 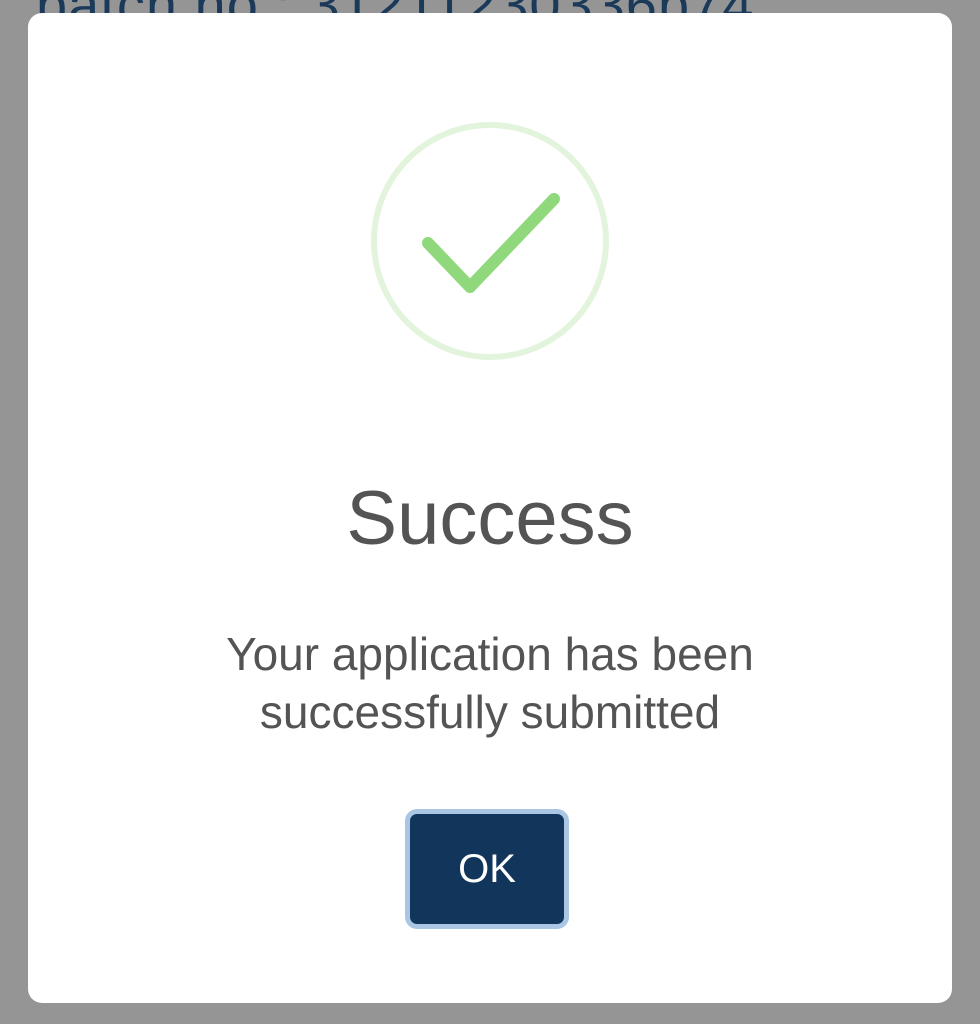 What do you see at coordinates (487, 869) in the screenshot?
I see `ok-button: OK` at bounding box center [487, 869].